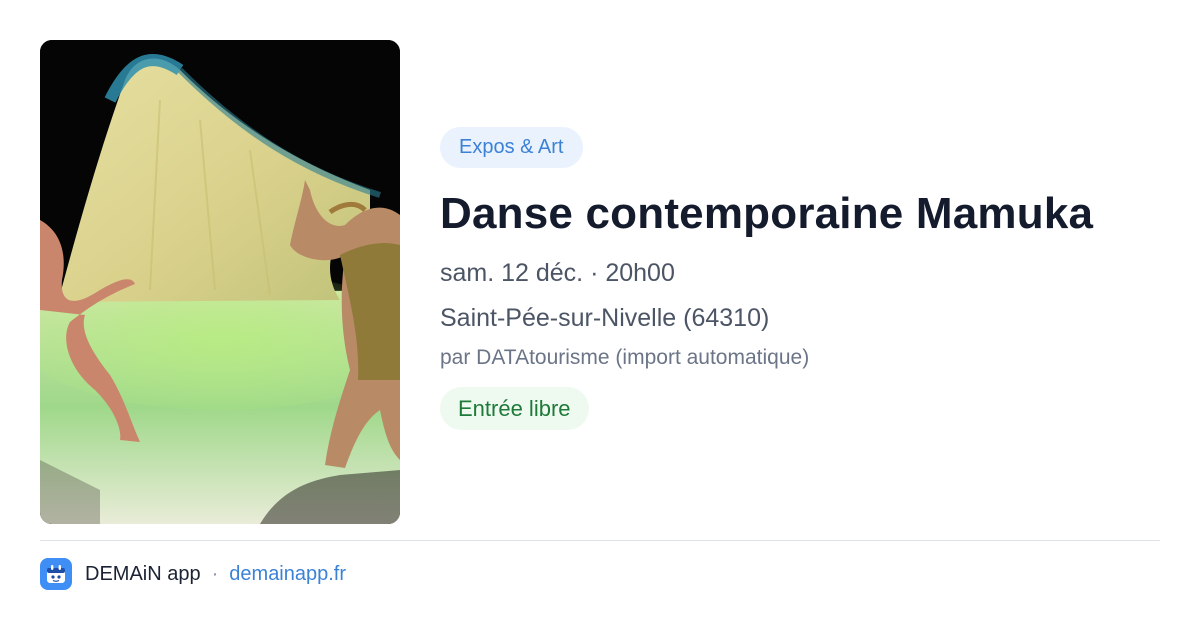 Image resolution: width=1200 pixels, height=630 pixels. I want to click on event-title: Danse contemporaine Mamuka, so click(800, 214).